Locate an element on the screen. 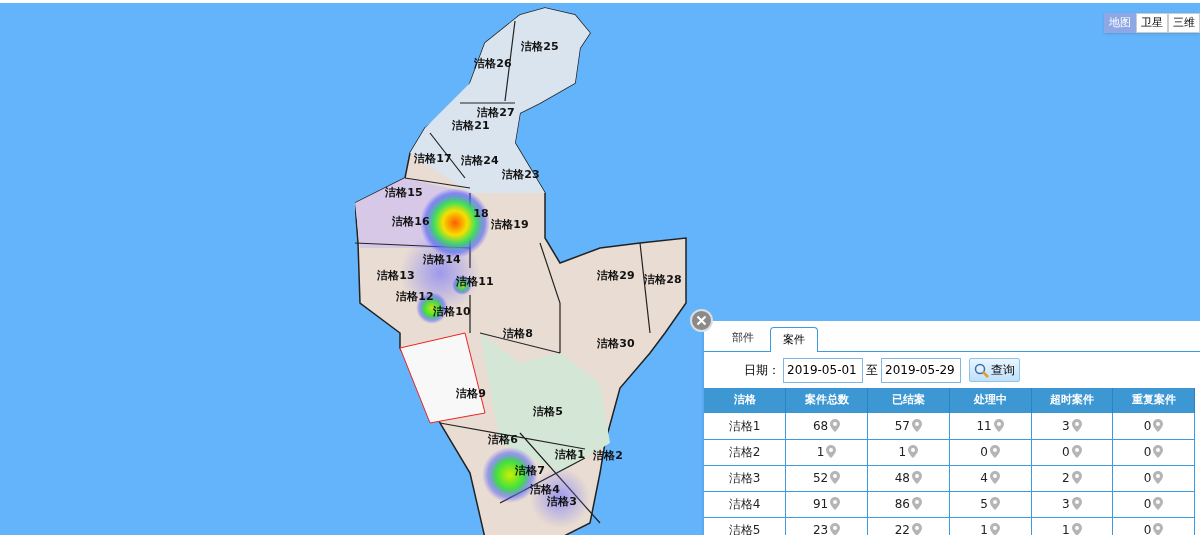 This screenshot has height=535, width=1200. grid-label: 洁格30 is located at coordinates (616, 343).